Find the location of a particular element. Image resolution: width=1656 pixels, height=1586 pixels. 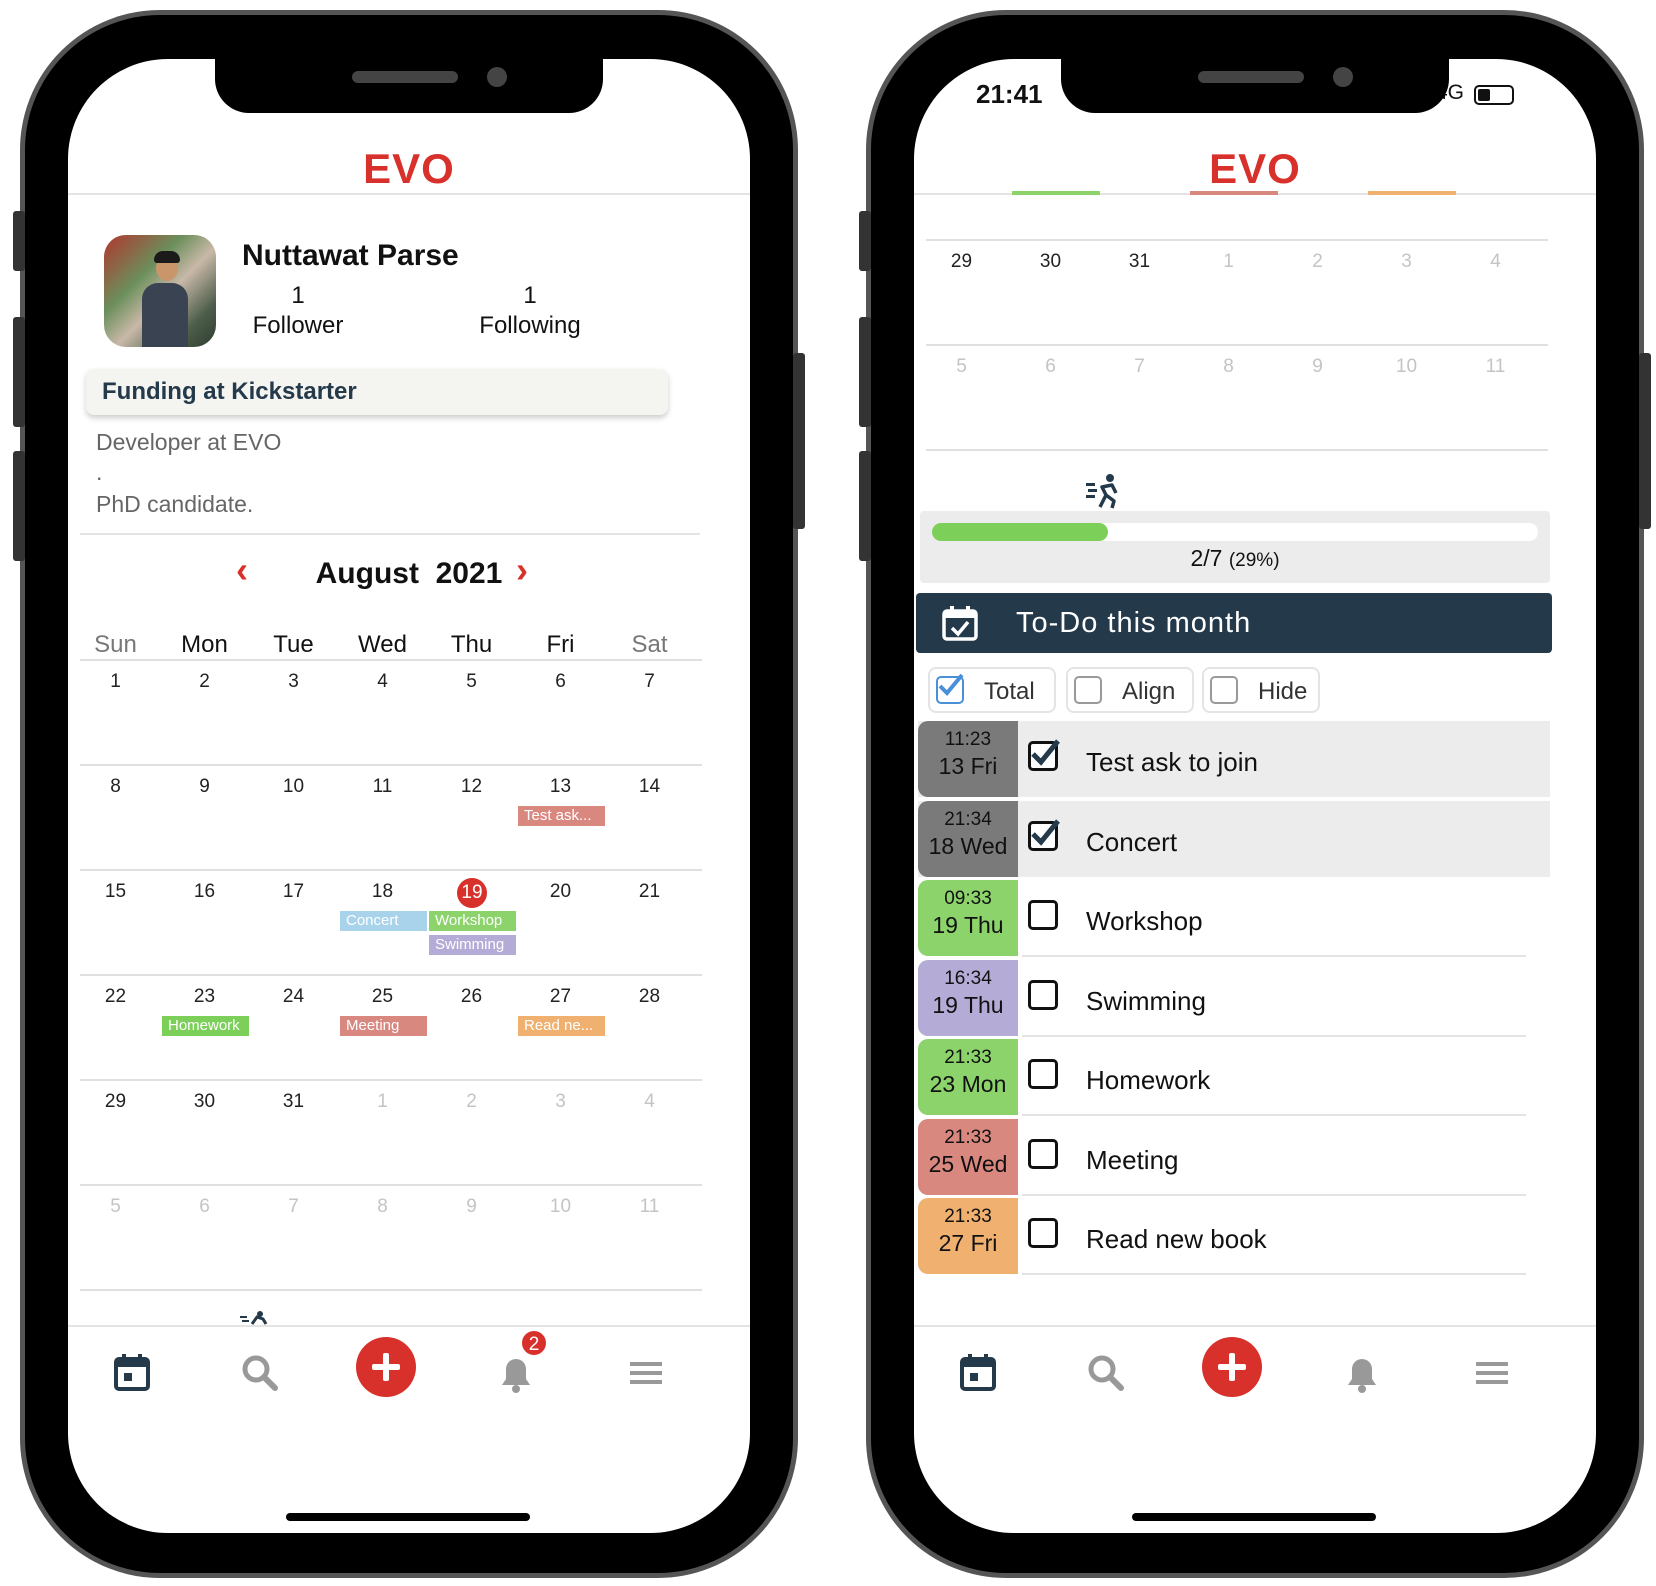

profile-name: Nuttawat Parse is located at coordinates (350, 255).